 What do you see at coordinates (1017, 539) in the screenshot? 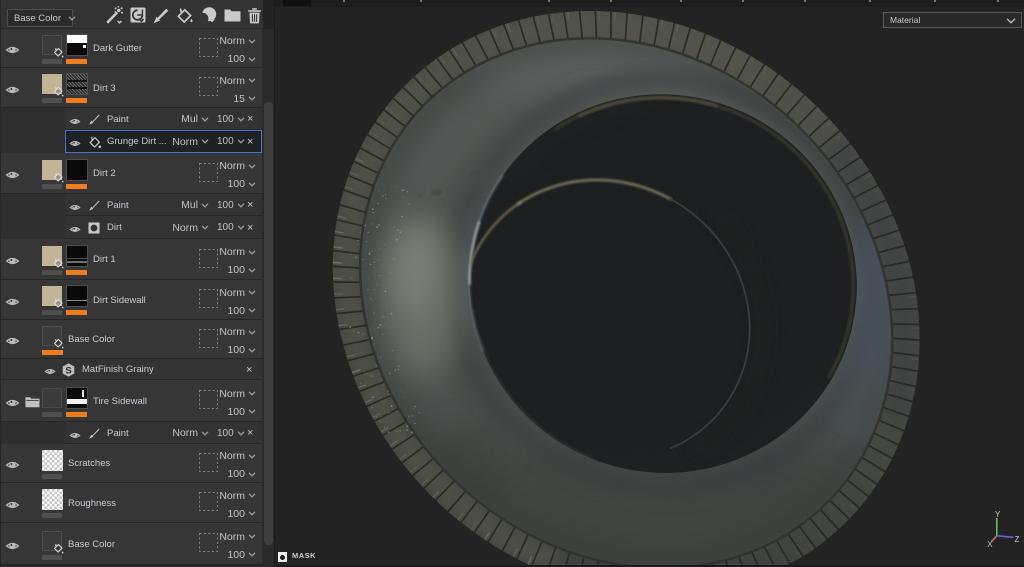
I see `svg-text: Z` at bounding box center [1017, 539].